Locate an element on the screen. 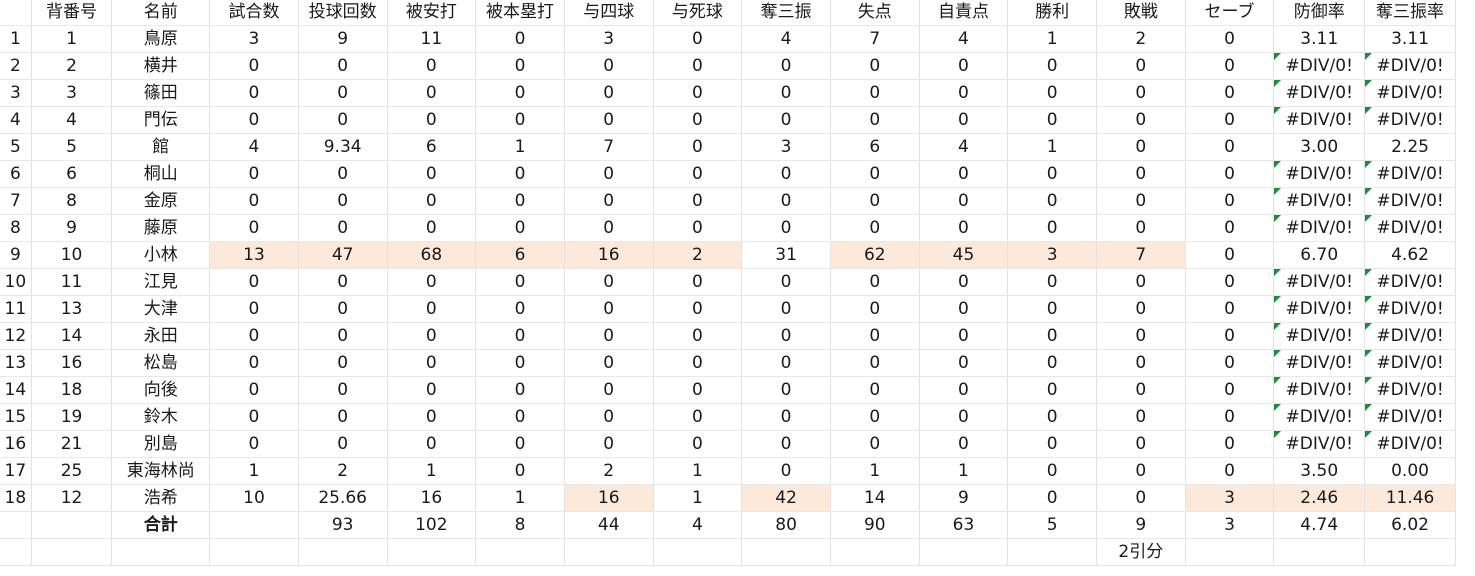 The height and width of the screenshot is (576, 1475). cell-uniform-number: 4 is located at coordinates (72, 120).